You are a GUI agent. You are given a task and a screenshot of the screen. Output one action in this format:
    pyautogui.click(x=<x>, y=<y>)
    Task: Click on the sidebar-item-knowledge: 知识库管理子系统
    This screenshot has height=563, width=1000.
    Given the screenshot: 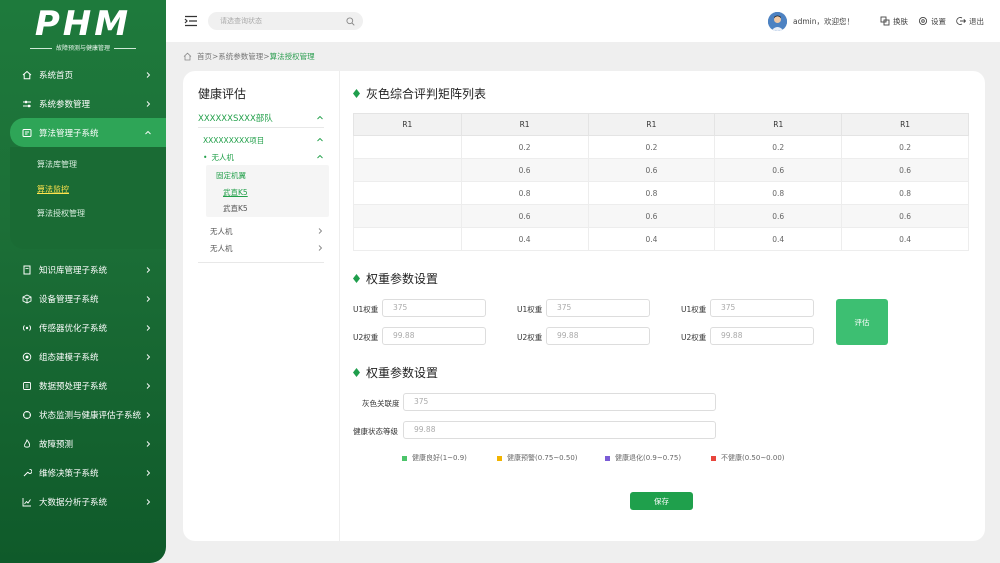 What is the action you would take?
    pyautogui.click(x=83, y=269)
    